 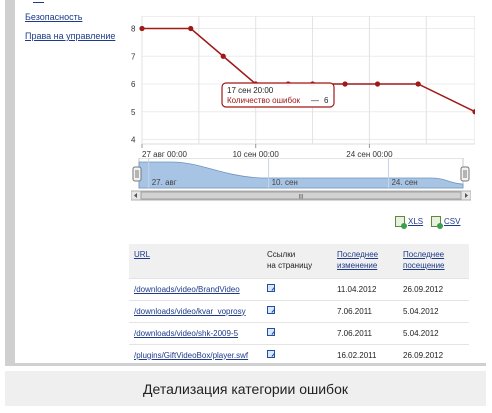 I want to click on navigator-handle-left, so click(x=137, y=174).